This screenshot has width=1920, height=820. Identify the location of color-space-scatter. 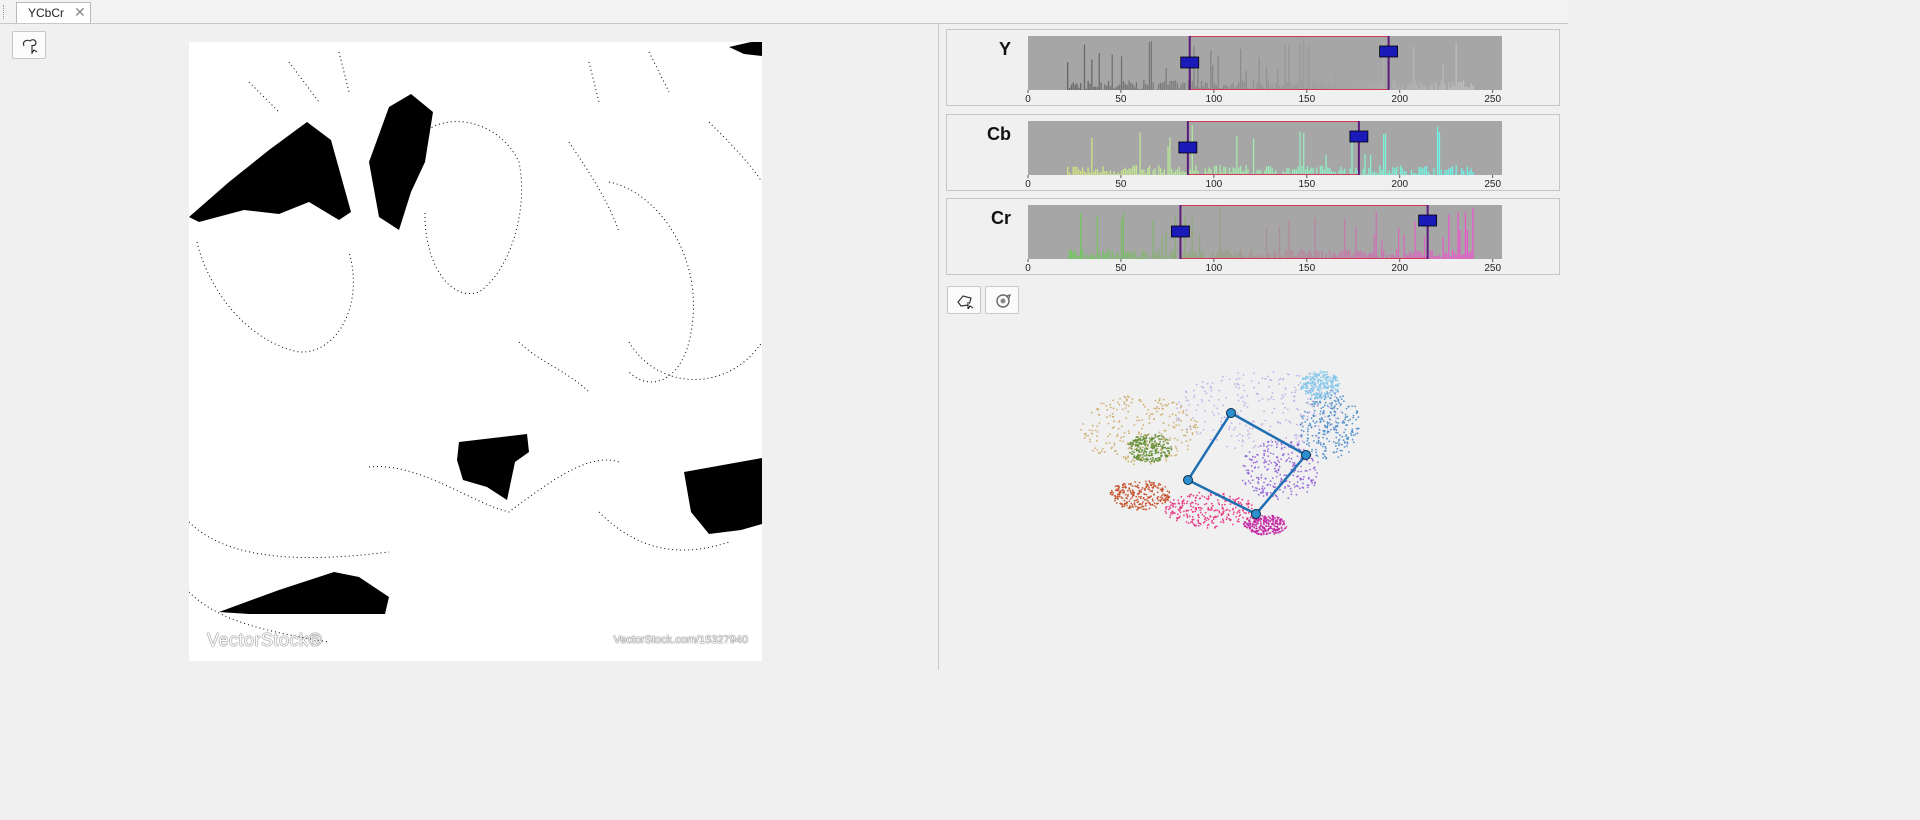
(1240, 460).